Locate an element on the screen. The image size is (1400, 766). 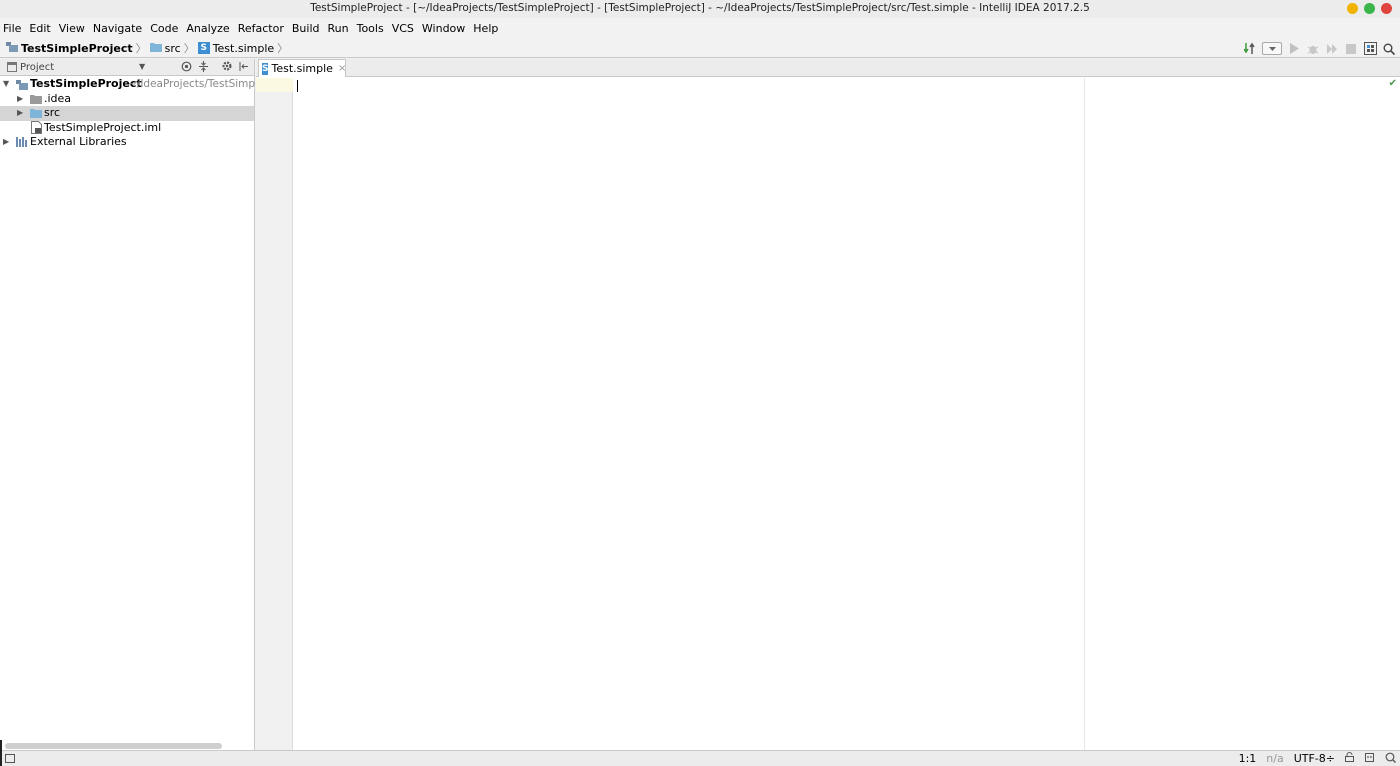
project-view-selector: Project is located at coordinates (37, 67).